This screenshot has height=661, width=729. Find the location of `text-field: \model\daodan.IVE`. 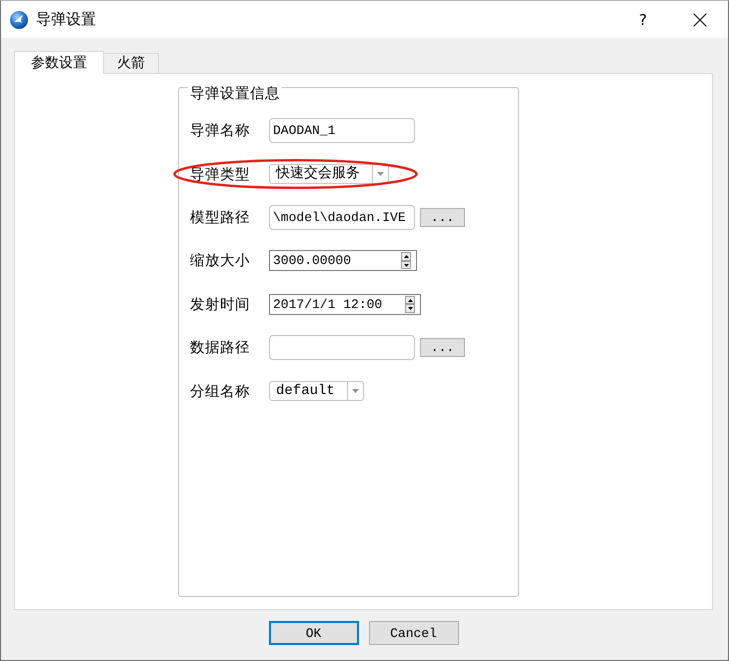

text-field: \model\daodan.IVE is located at coordinates (342, 217).